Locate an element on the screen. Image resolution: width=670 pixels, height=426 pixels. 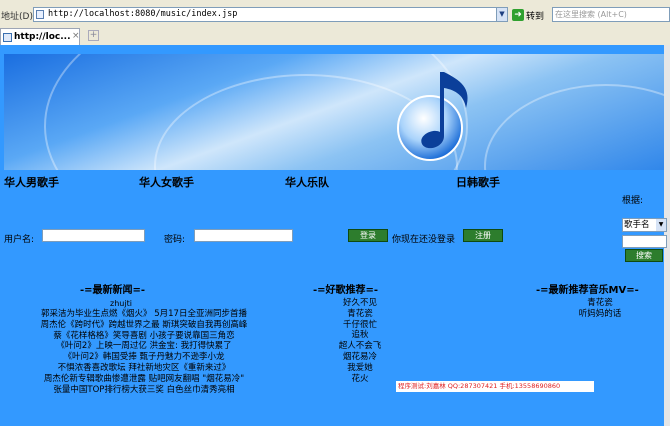
song-item: 花火 is located at coordinates (360, 379).